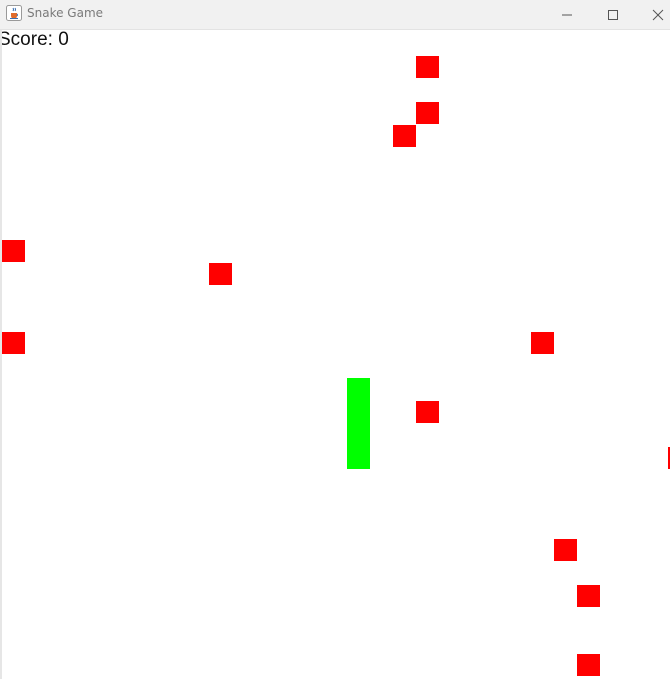 This screenshot has width=670, height=679. I want to click on maximize-icon, so click(613, 15).